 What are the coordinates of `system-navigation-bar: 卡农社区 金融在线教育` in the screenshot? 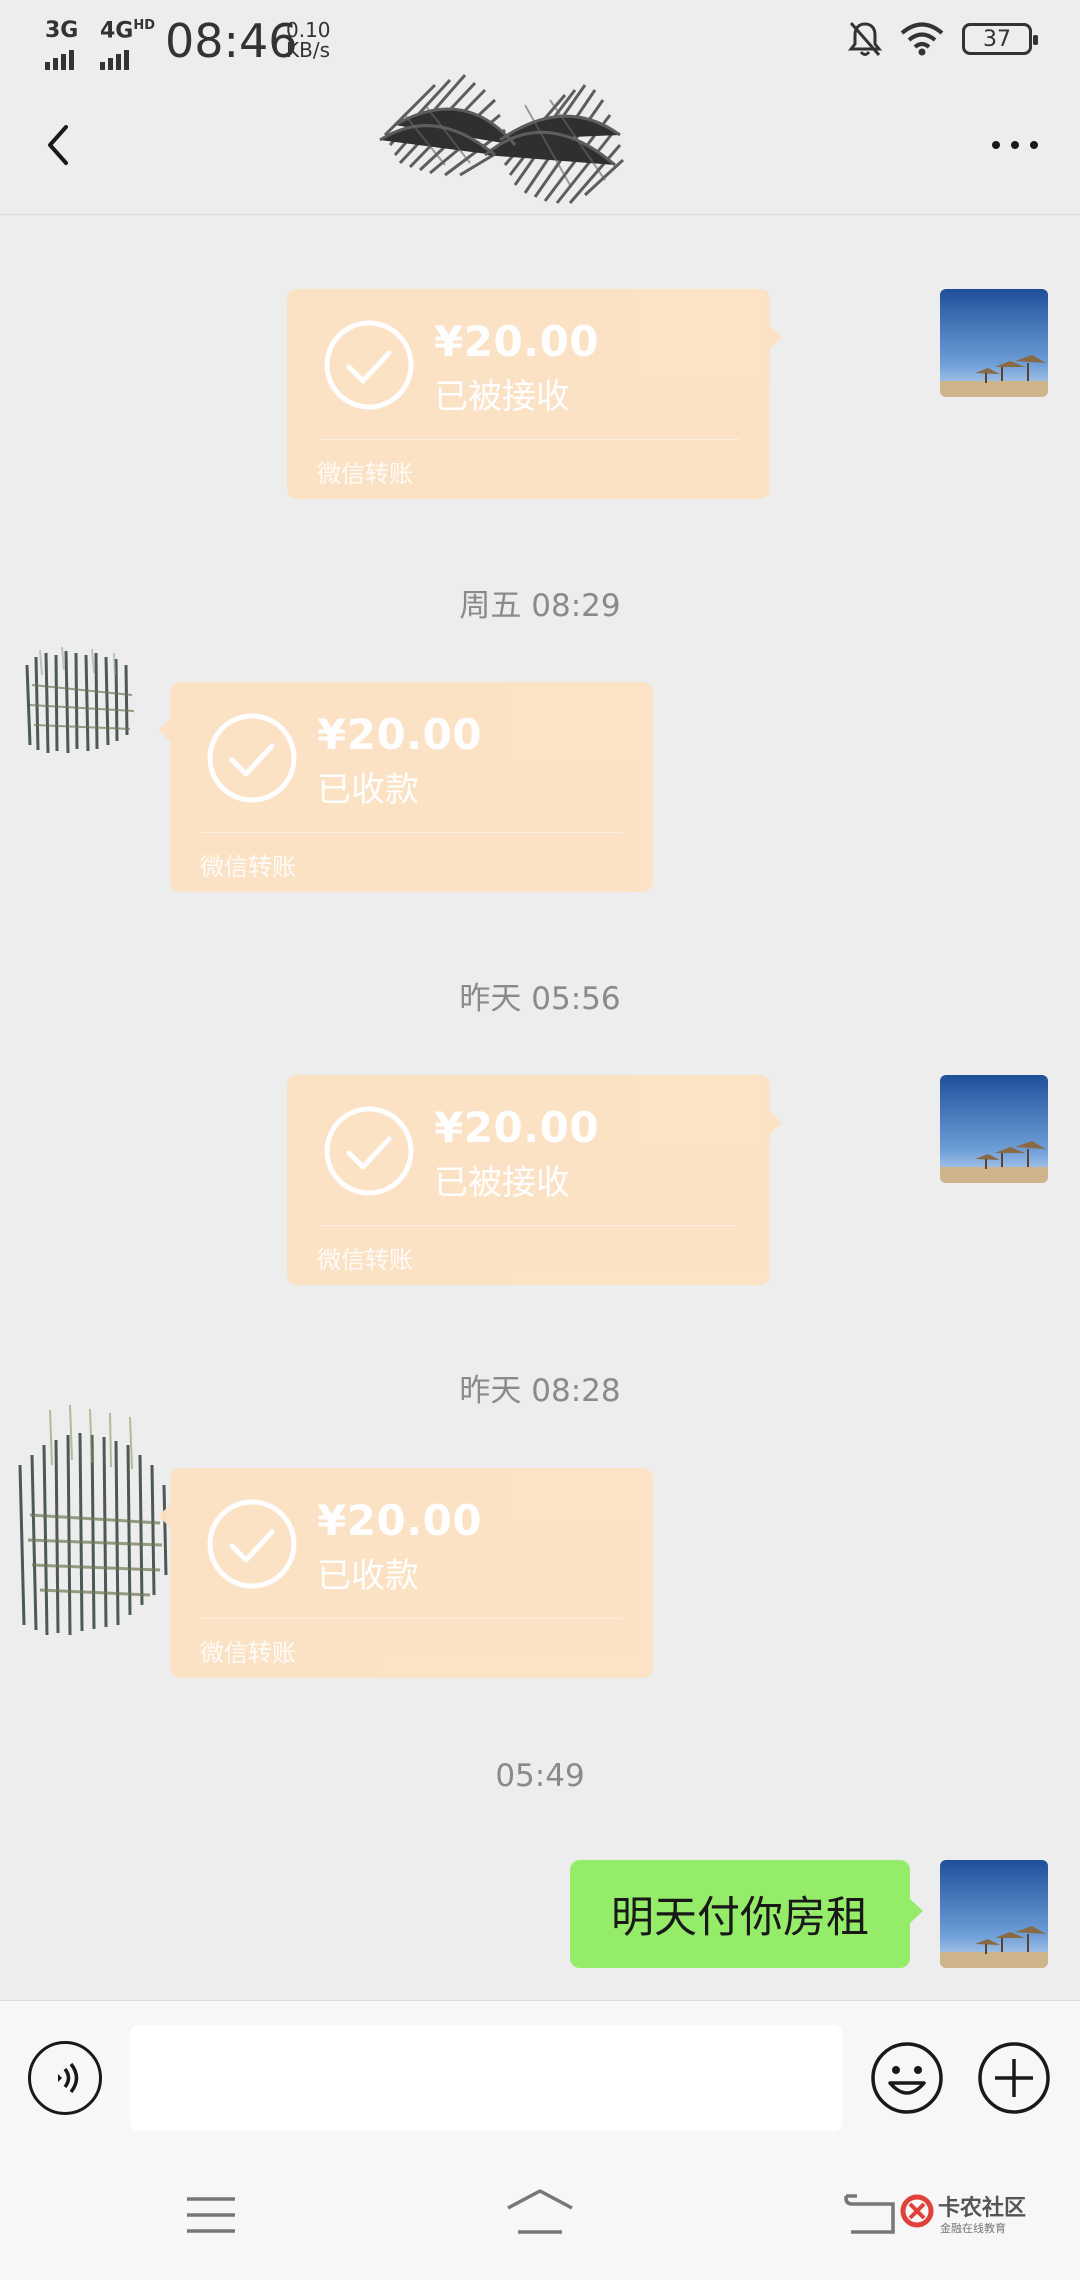 It's located at (540, 2215).